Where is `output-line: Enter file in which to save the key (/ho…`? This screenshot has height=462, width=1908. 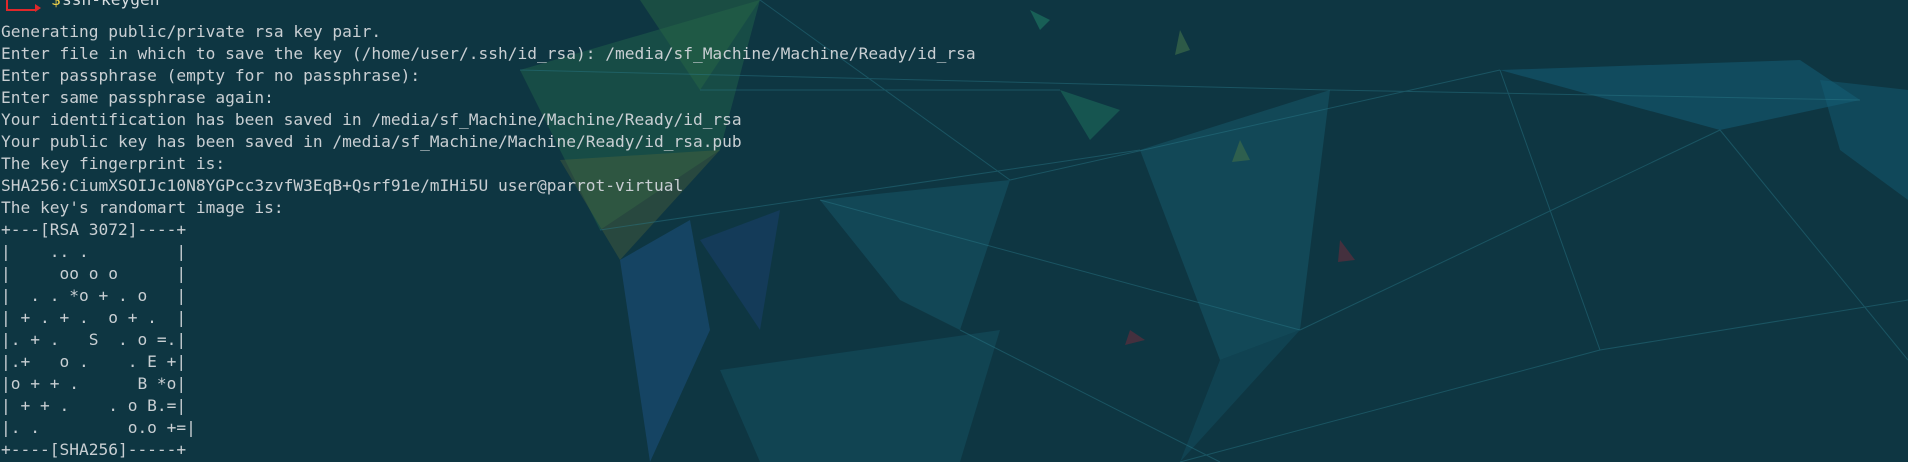
output-line: Enter file in which to save the key (/ho… is located at coordinates (488, 53).